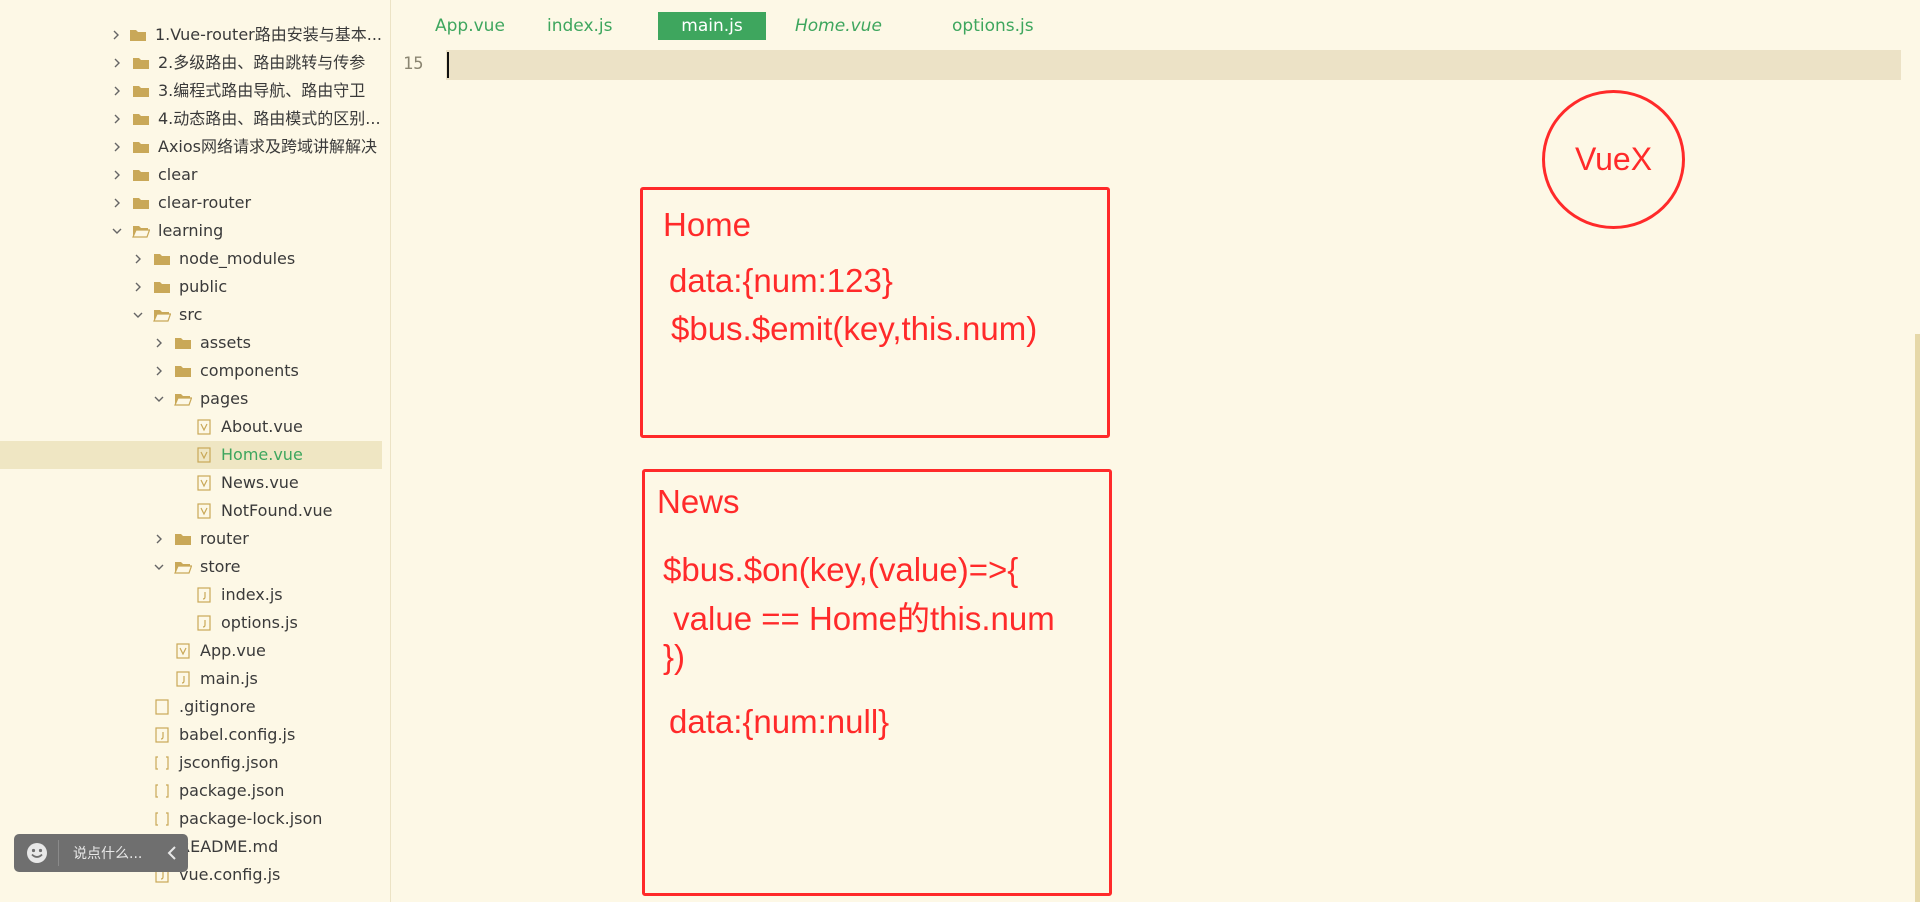  What do you see at coordinates (232, 790) in the screenshot?
I see `tree-item-label: package.json` at bounding box center [232, 790].